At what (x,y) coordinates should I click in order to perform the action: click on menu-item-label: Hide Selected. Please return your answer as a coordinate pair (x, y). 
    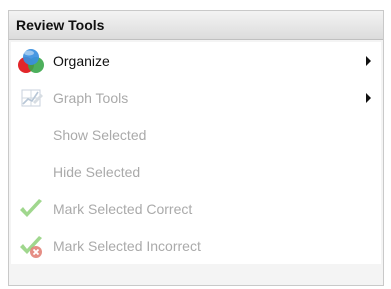
    Looking at the image, I should click on (97, 171).